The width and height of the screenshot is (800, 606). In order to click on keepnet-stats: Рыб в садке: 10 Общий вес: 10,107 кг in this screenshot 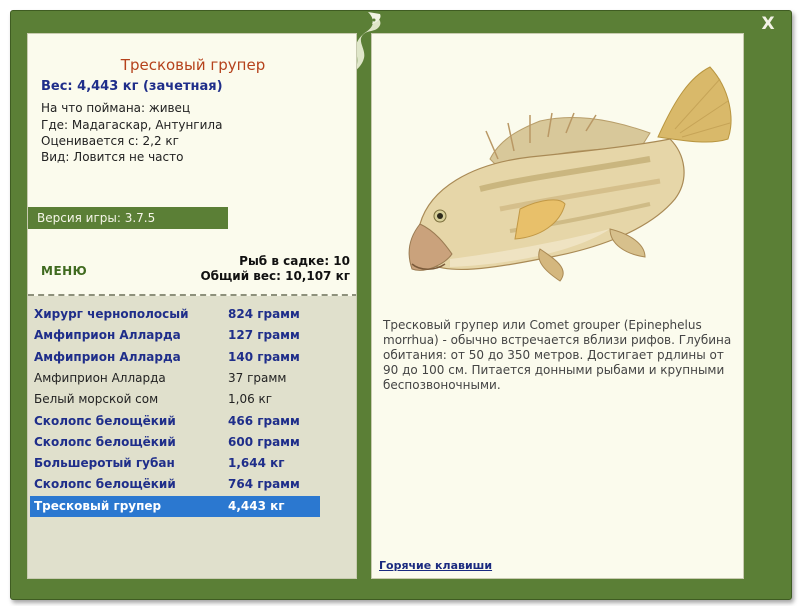, I will do `click(275, 269)`.